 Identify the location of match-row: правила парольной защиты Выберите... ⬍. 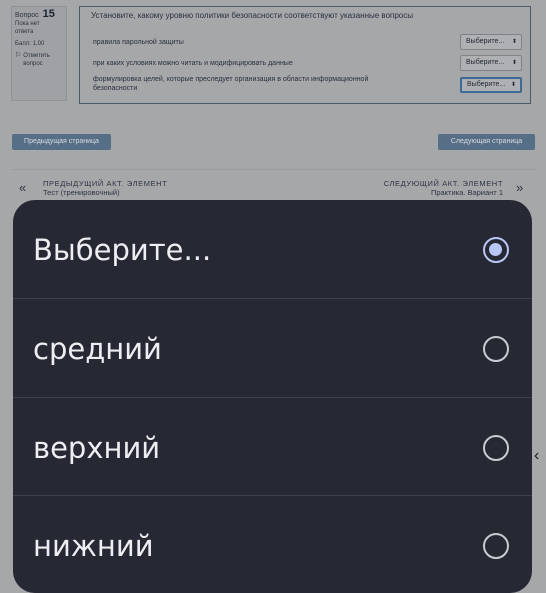
(305, 45).